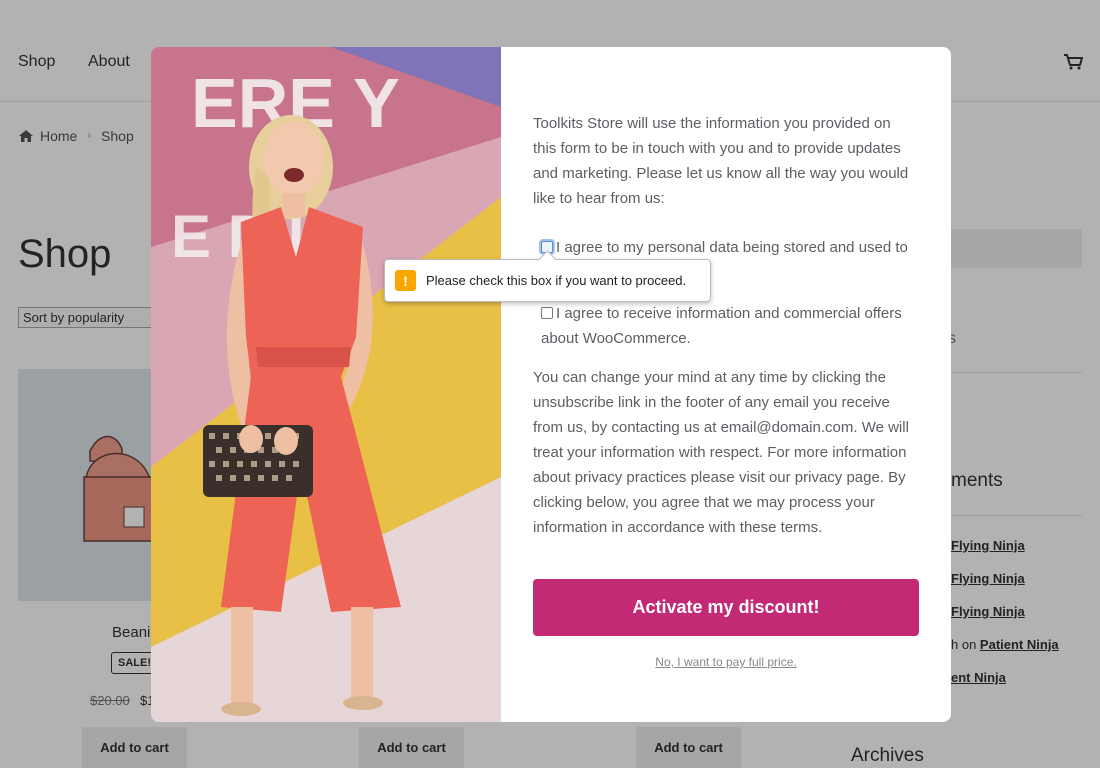 The height and width of the screenshot is (768, 1100). Describe the element at coordinates (726, 662) in the screenshot. I see `decline-link: No, I want to pay full price.` at that location.